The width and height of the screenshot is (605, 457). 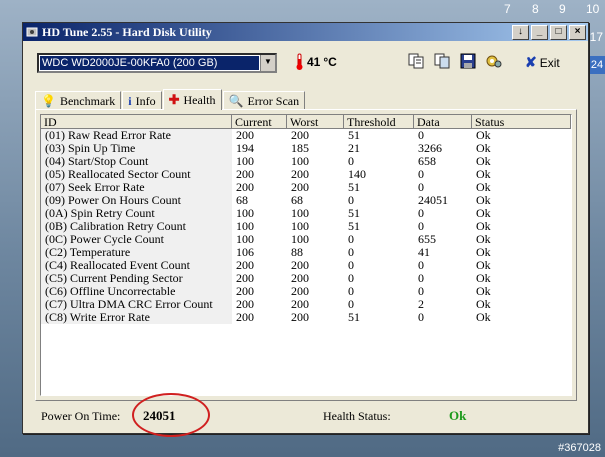 I want to click on health-status-value: Ok, so click(x=458, y=415).